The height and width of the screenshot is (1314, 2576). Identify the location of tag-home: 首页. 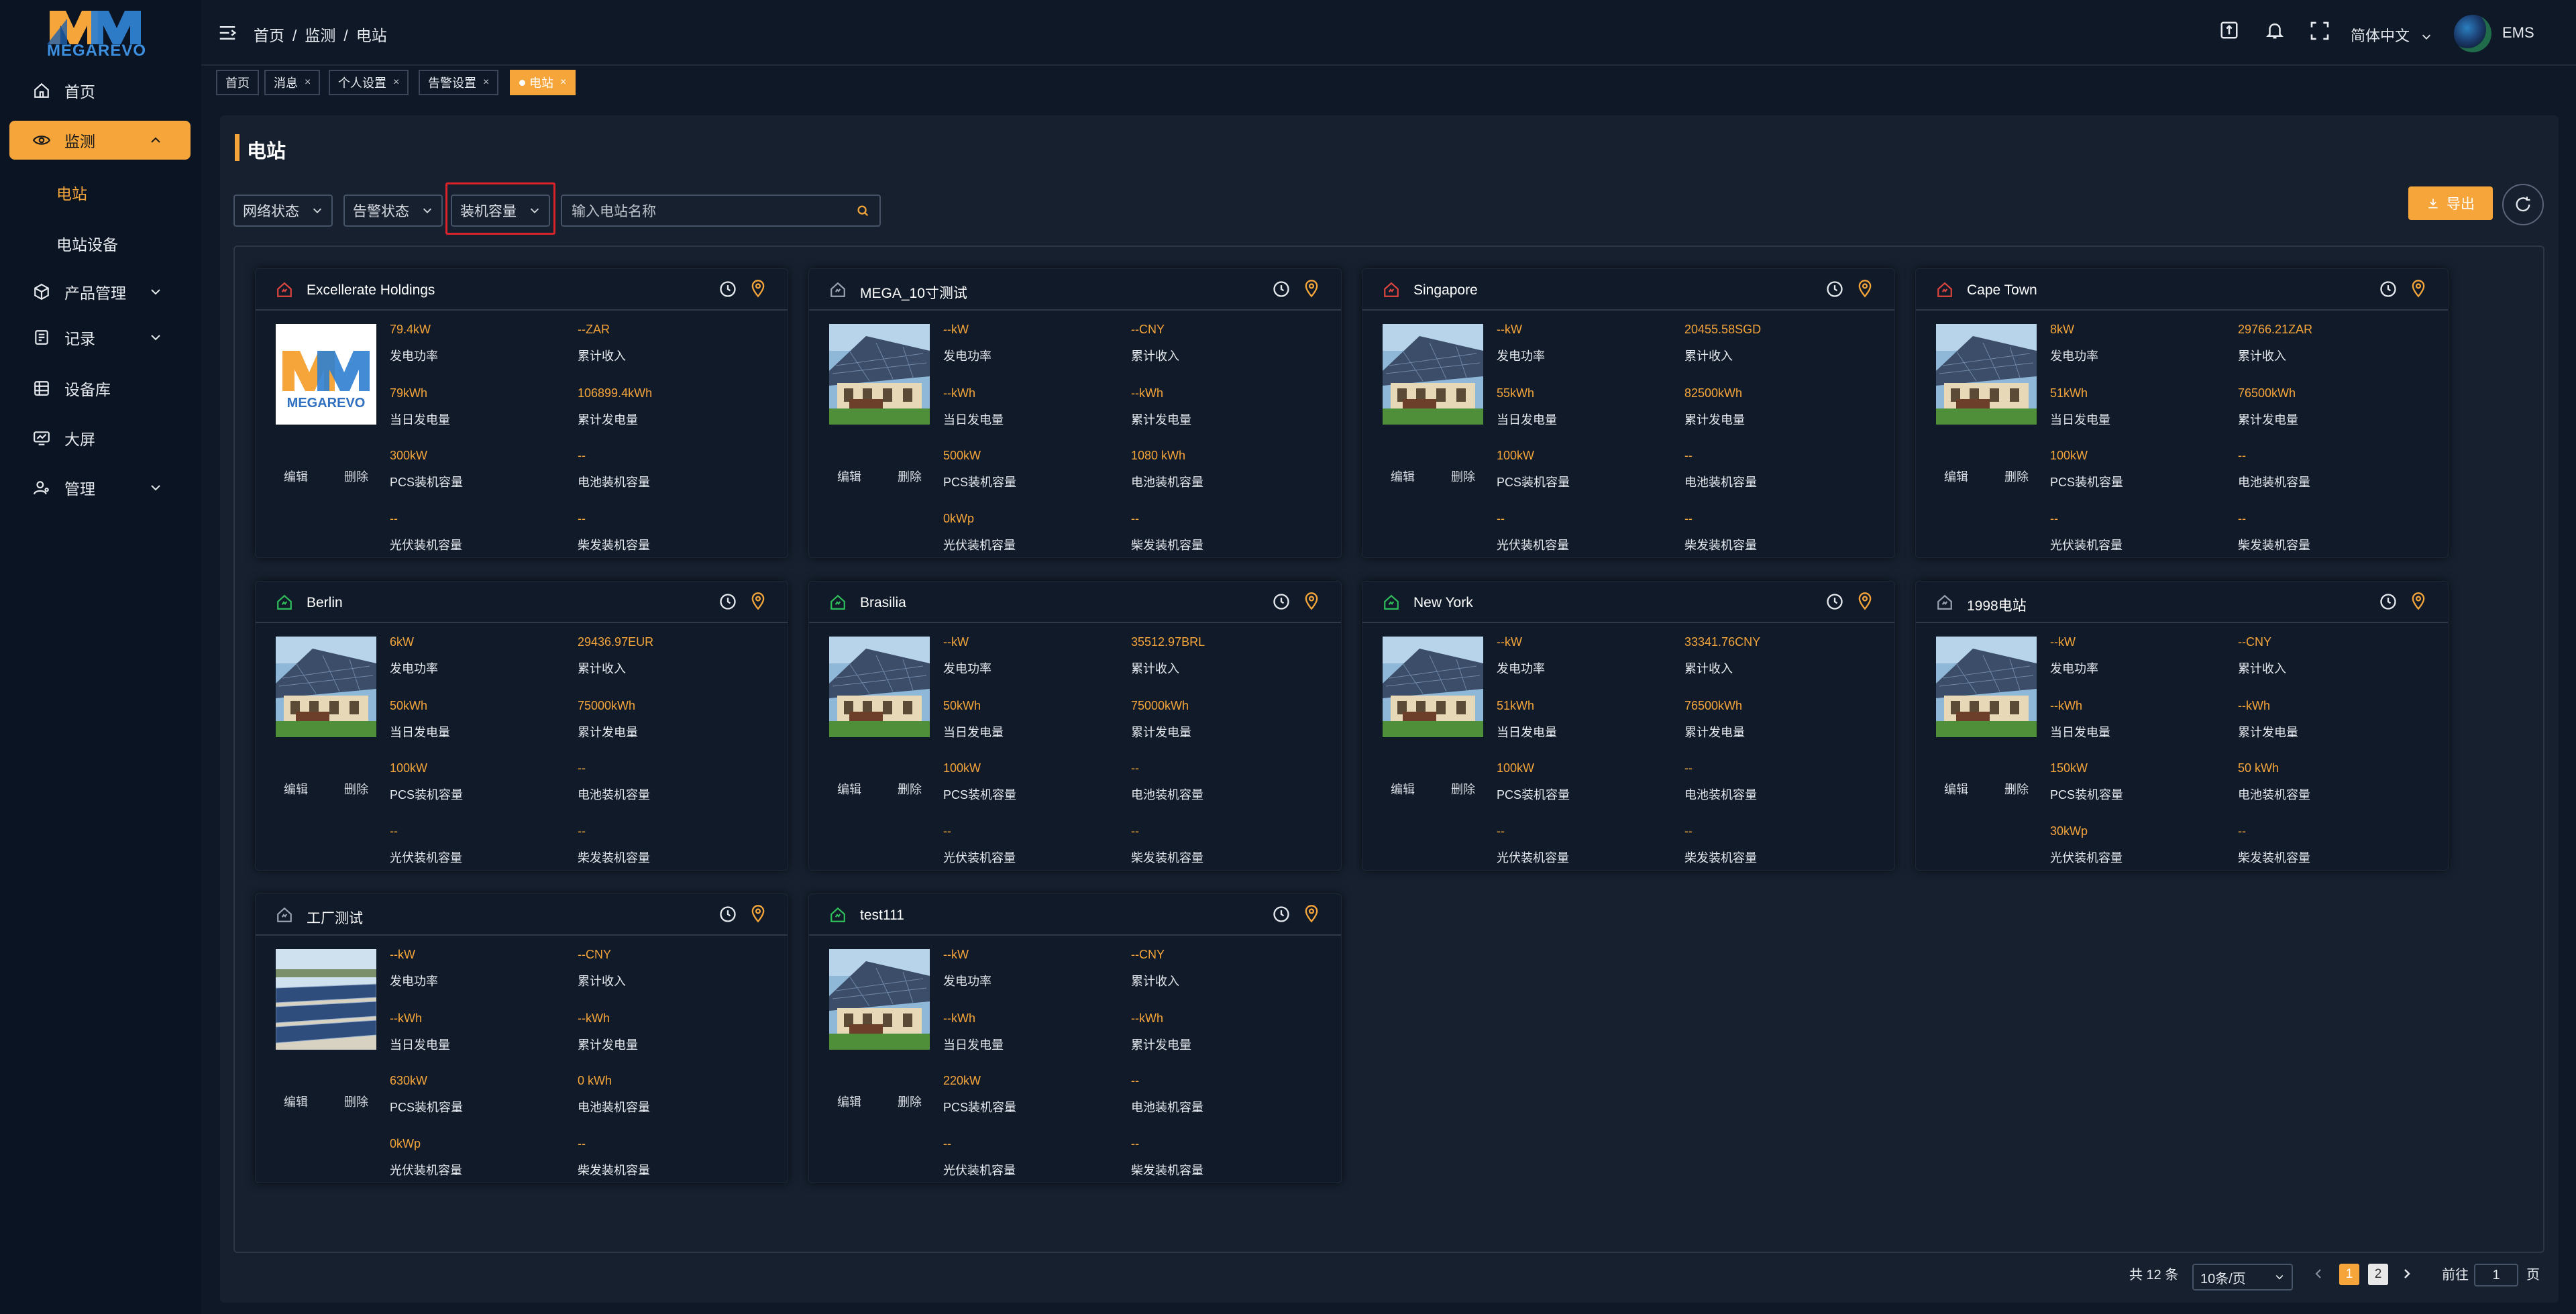
(237, 82).